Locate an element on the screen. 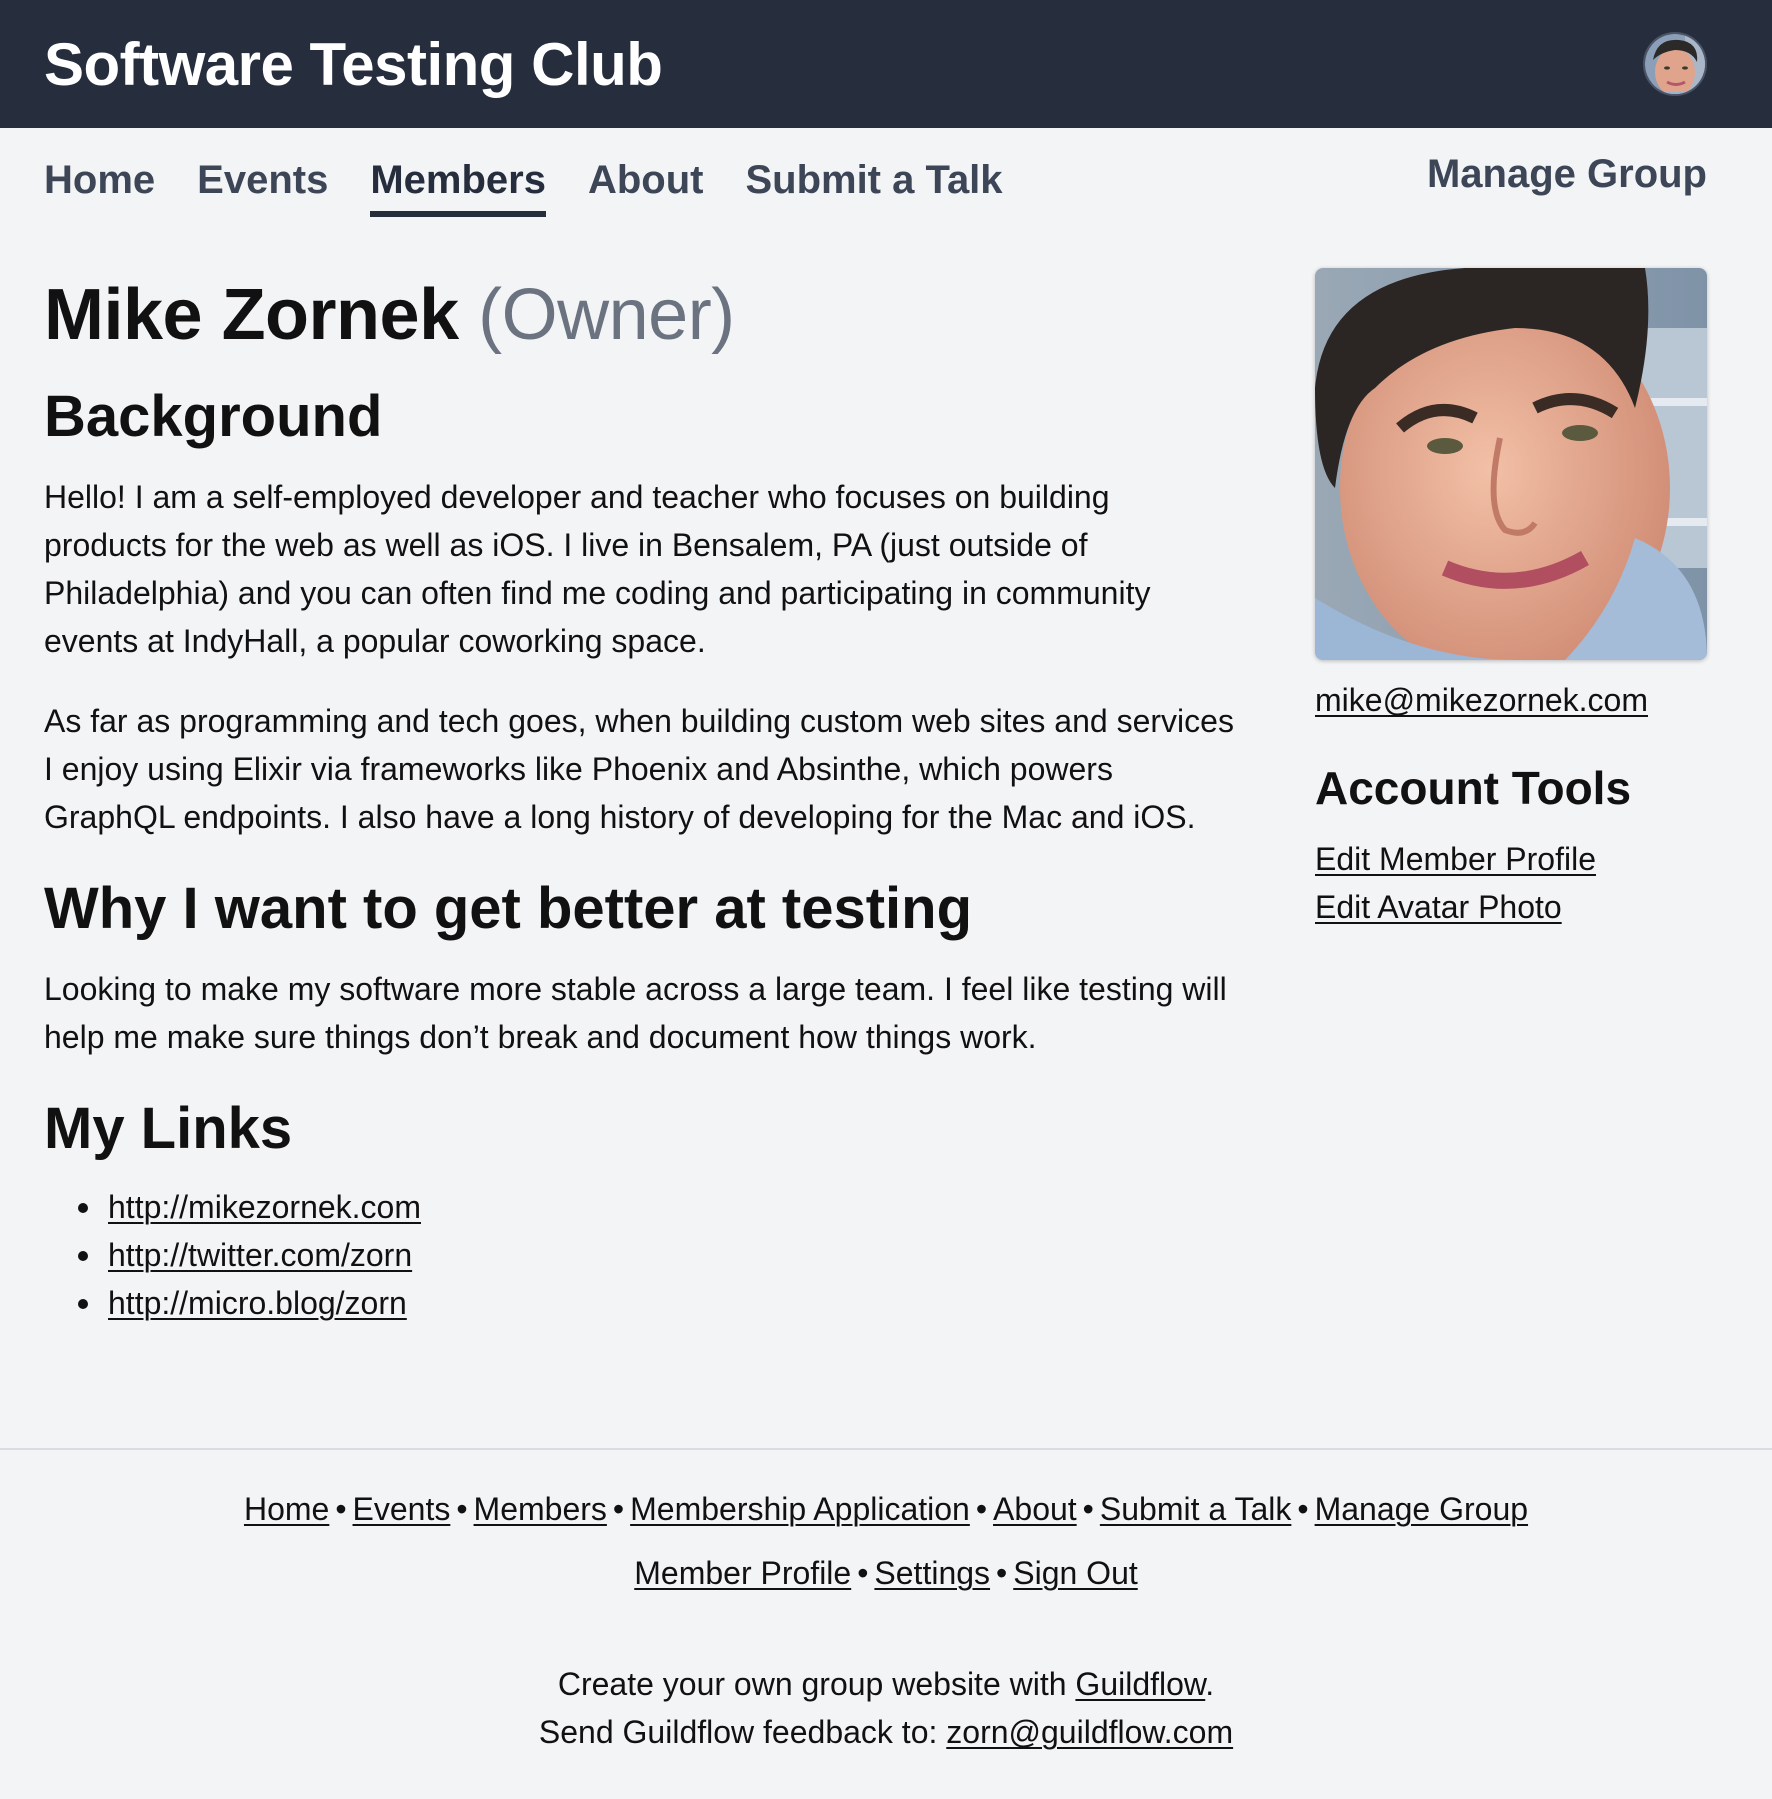 The height and width of the screenshot is (1799, 1772). footer-nav-row-2: Member Profile • Settings • Sign Out is located at coordinates (886, 1573).